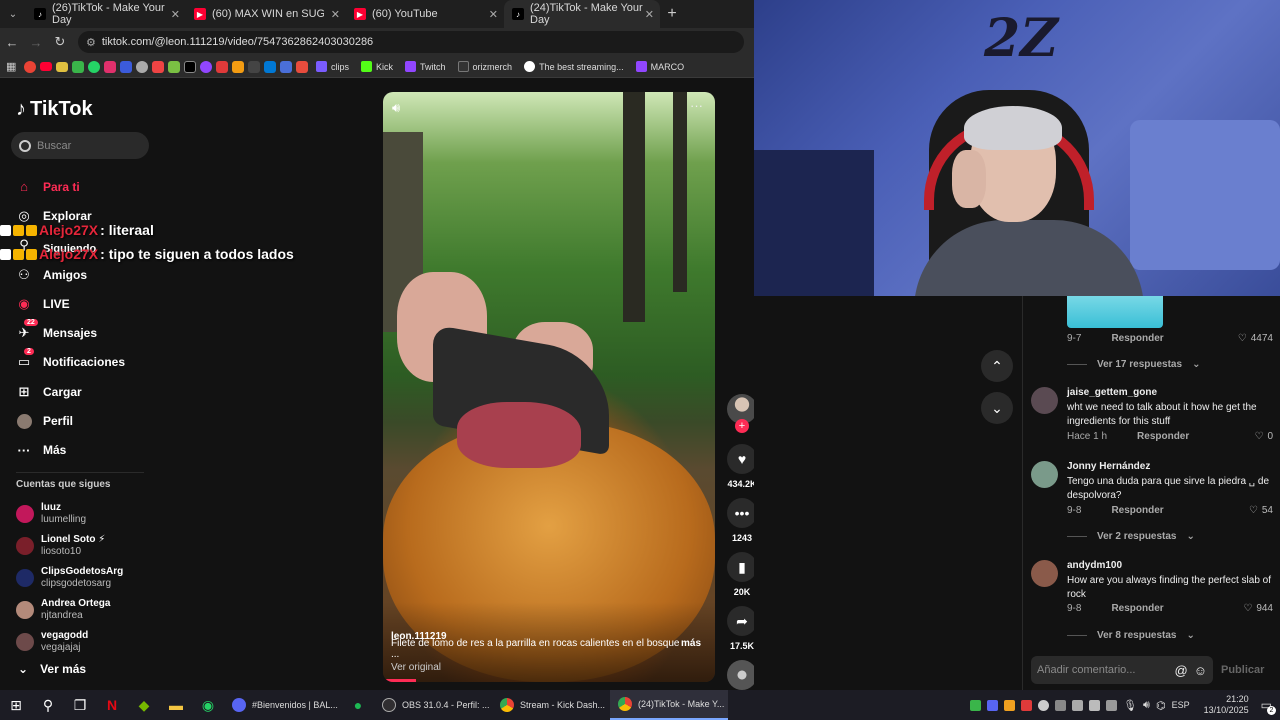 This screenshot has width=1280, height=720. Describe the element at coordinates (740, 413) in the screenshot. I see `creator-avatar: +` at that location.